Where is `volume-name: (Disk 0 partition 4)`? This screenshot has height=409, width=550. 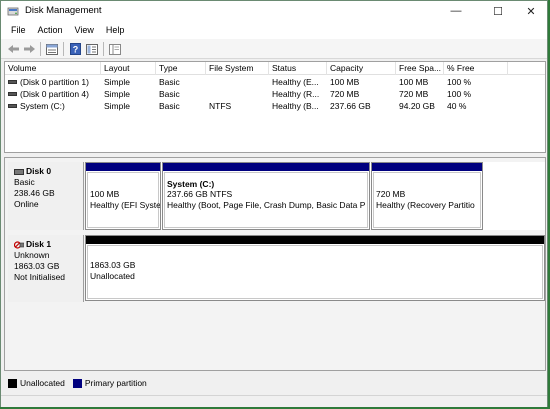
volume-name: (Disk 0 partition 4) is located at coordinates (54, 94).